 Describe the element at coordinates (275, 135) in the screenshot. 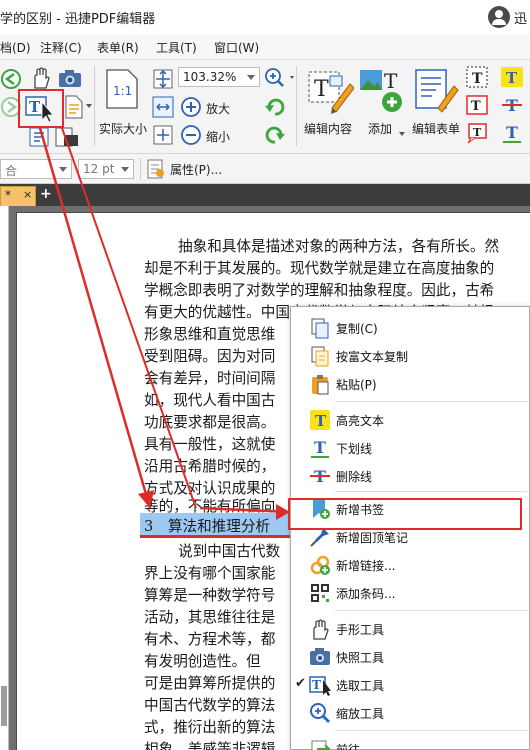

I see `rotate-right-icon` at that location.